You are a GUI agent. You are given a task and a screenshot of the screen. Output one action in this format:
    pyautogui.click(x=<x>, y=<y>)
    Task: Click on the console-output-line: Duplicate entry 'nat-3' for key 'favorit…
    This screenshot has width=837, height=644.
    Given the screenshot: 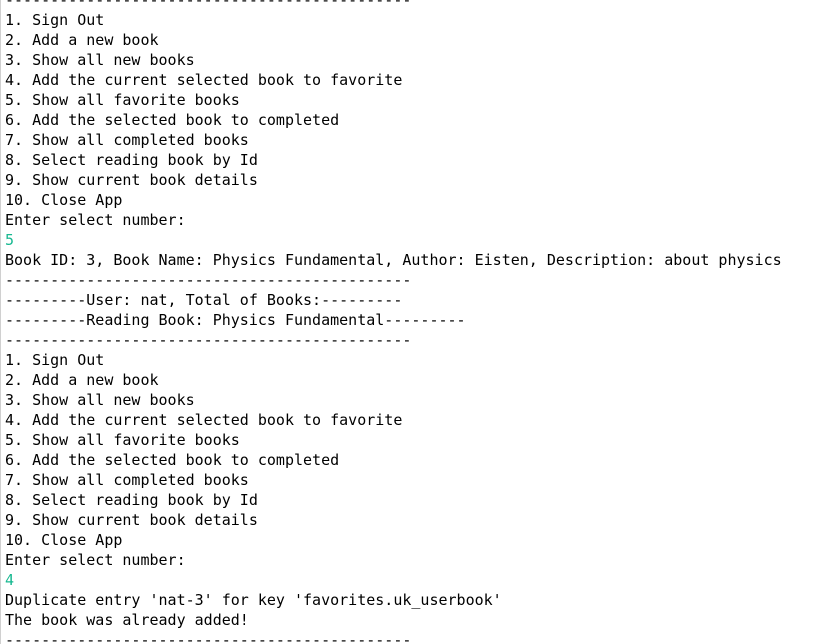 What is the action you would take?
    pyautogui.click(x=253, y=600)
    